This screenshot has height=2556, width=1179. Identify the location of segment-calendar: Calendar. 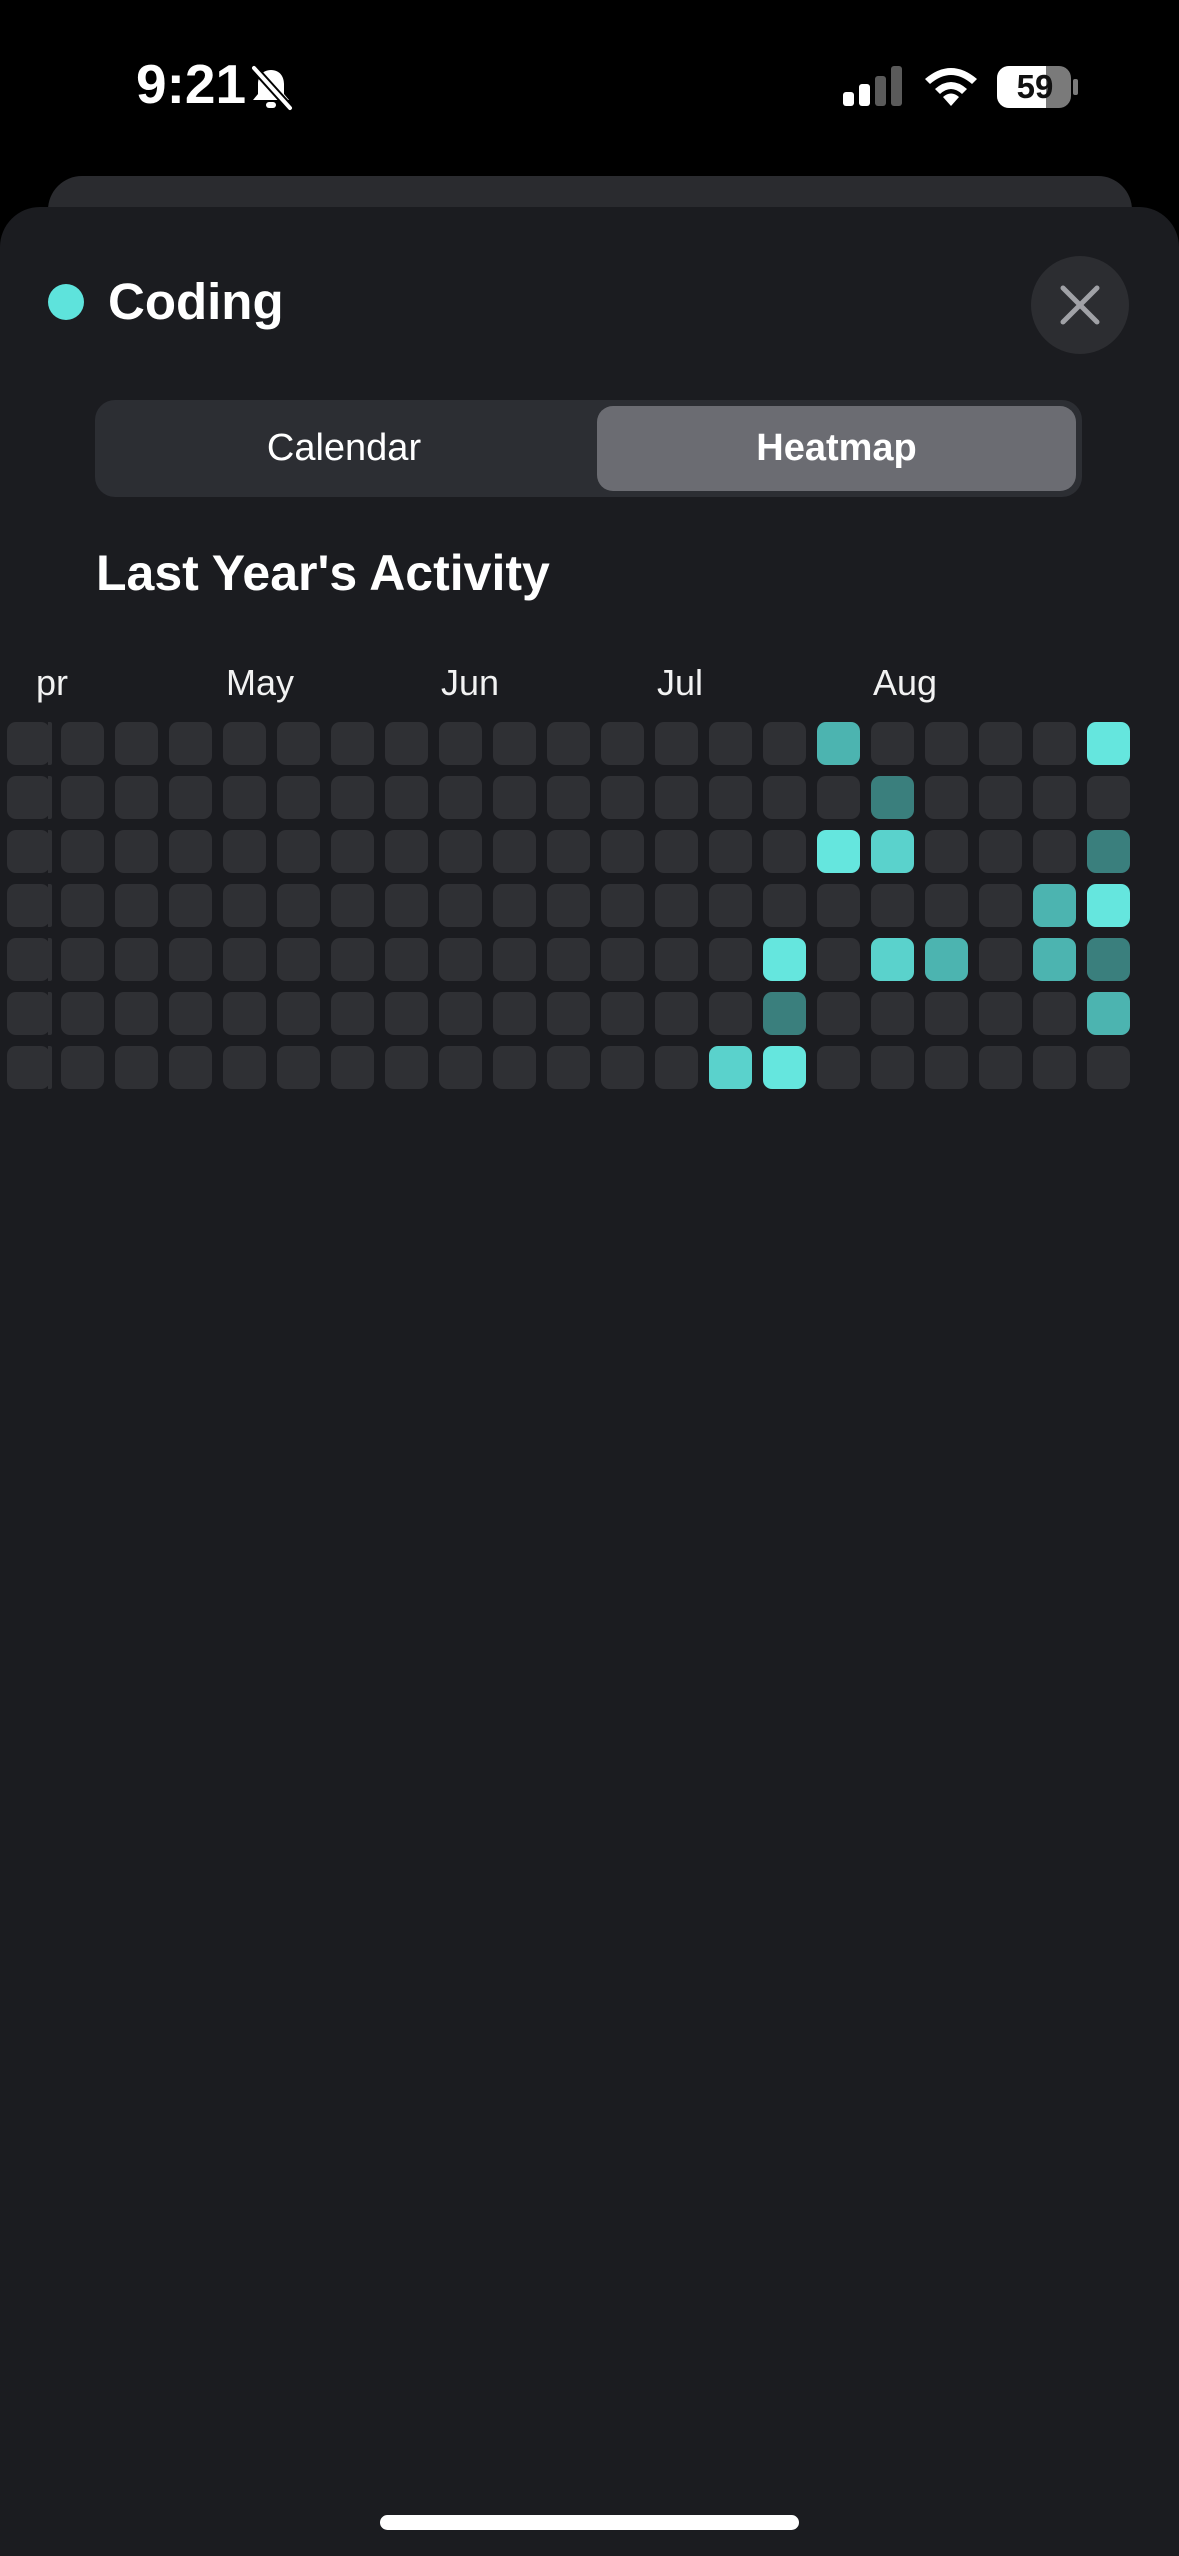
(344, 448).